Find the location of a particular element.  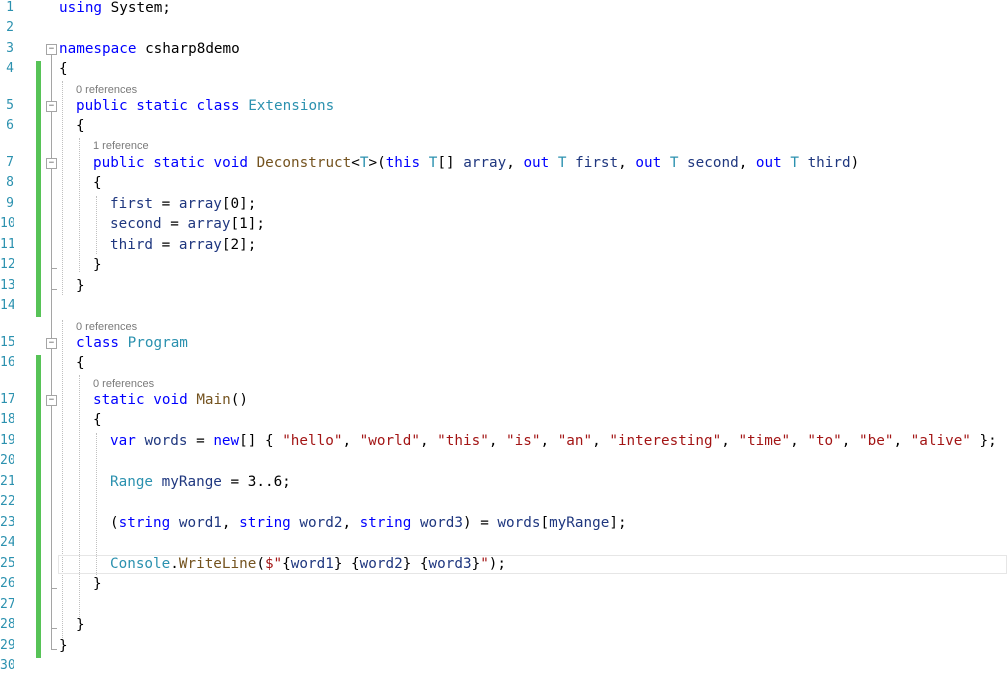

code-line: first = array[0]; is located at coordinates (183, 204).